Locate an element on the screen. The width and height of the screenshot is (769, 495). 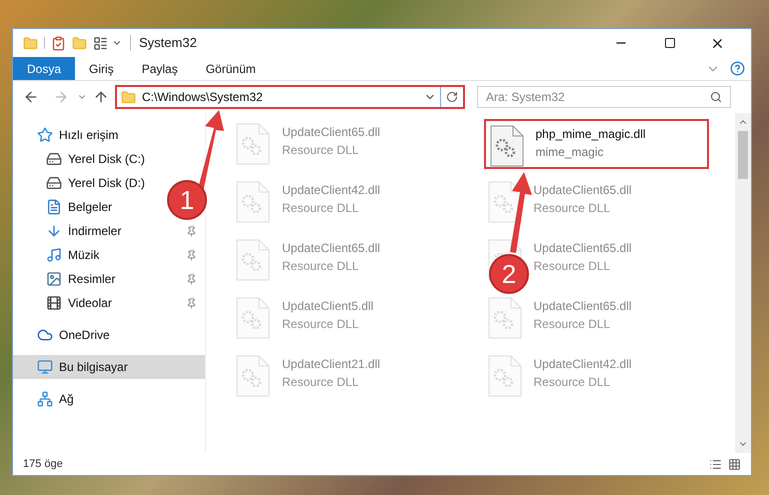
file-name: php_mime_magic.dll is located at coordinates (591, 134).